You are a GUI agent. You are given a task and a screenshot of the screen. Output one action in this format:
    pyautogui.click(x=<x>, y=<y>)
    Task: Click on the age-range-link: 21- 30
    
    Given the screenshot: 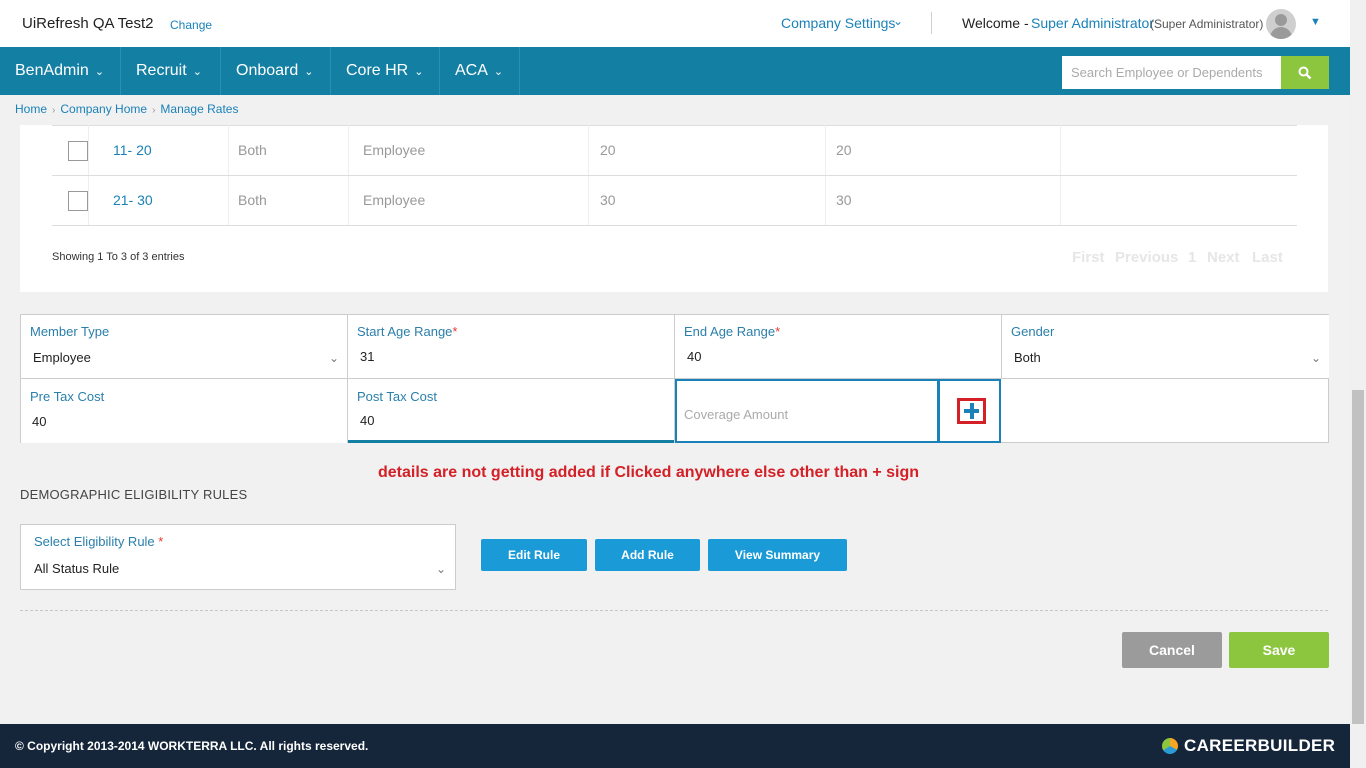 What is the action you would take?
    pyautogui.click(x=133, y=200)
    